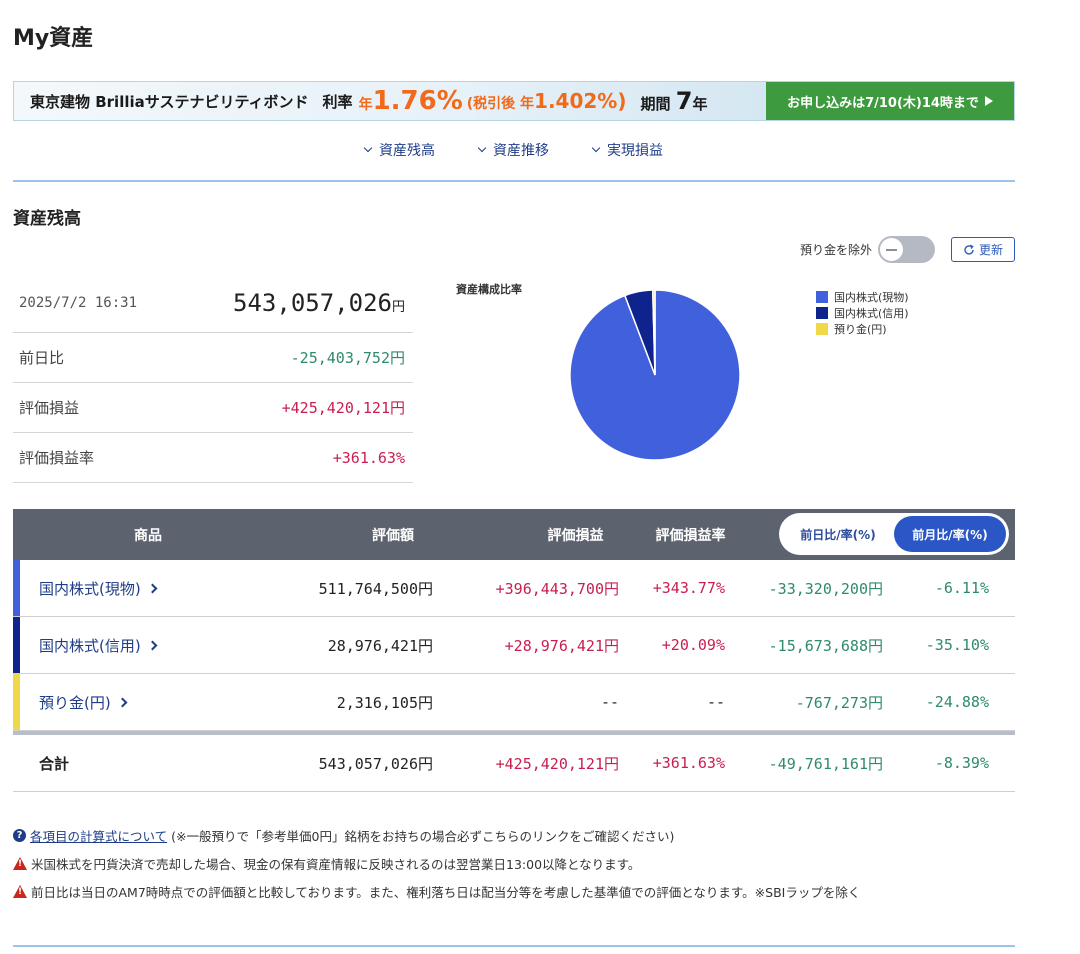 Image resolution: width=1080 pixels, height=954 pixels. I want to click on header-product: 商品, so click(148, 535).